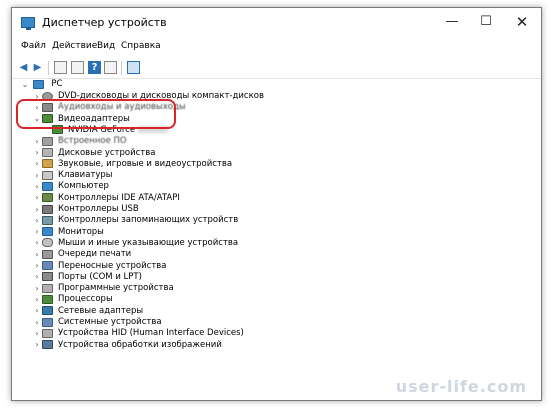  Describe the element at coordinates (107, 152) in the screenshot. I see `tree-item-label: Дисковые устройства` at that location.